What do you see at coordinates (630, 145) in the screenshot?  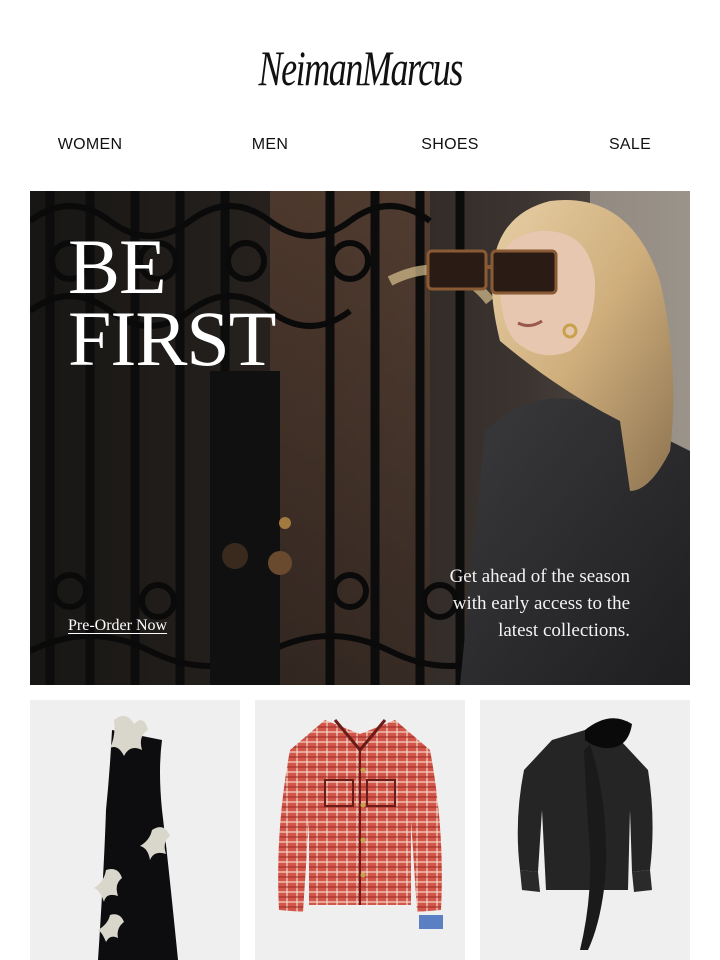 I see `nav-item-sale: SALE` at bounding box center [630, 145].